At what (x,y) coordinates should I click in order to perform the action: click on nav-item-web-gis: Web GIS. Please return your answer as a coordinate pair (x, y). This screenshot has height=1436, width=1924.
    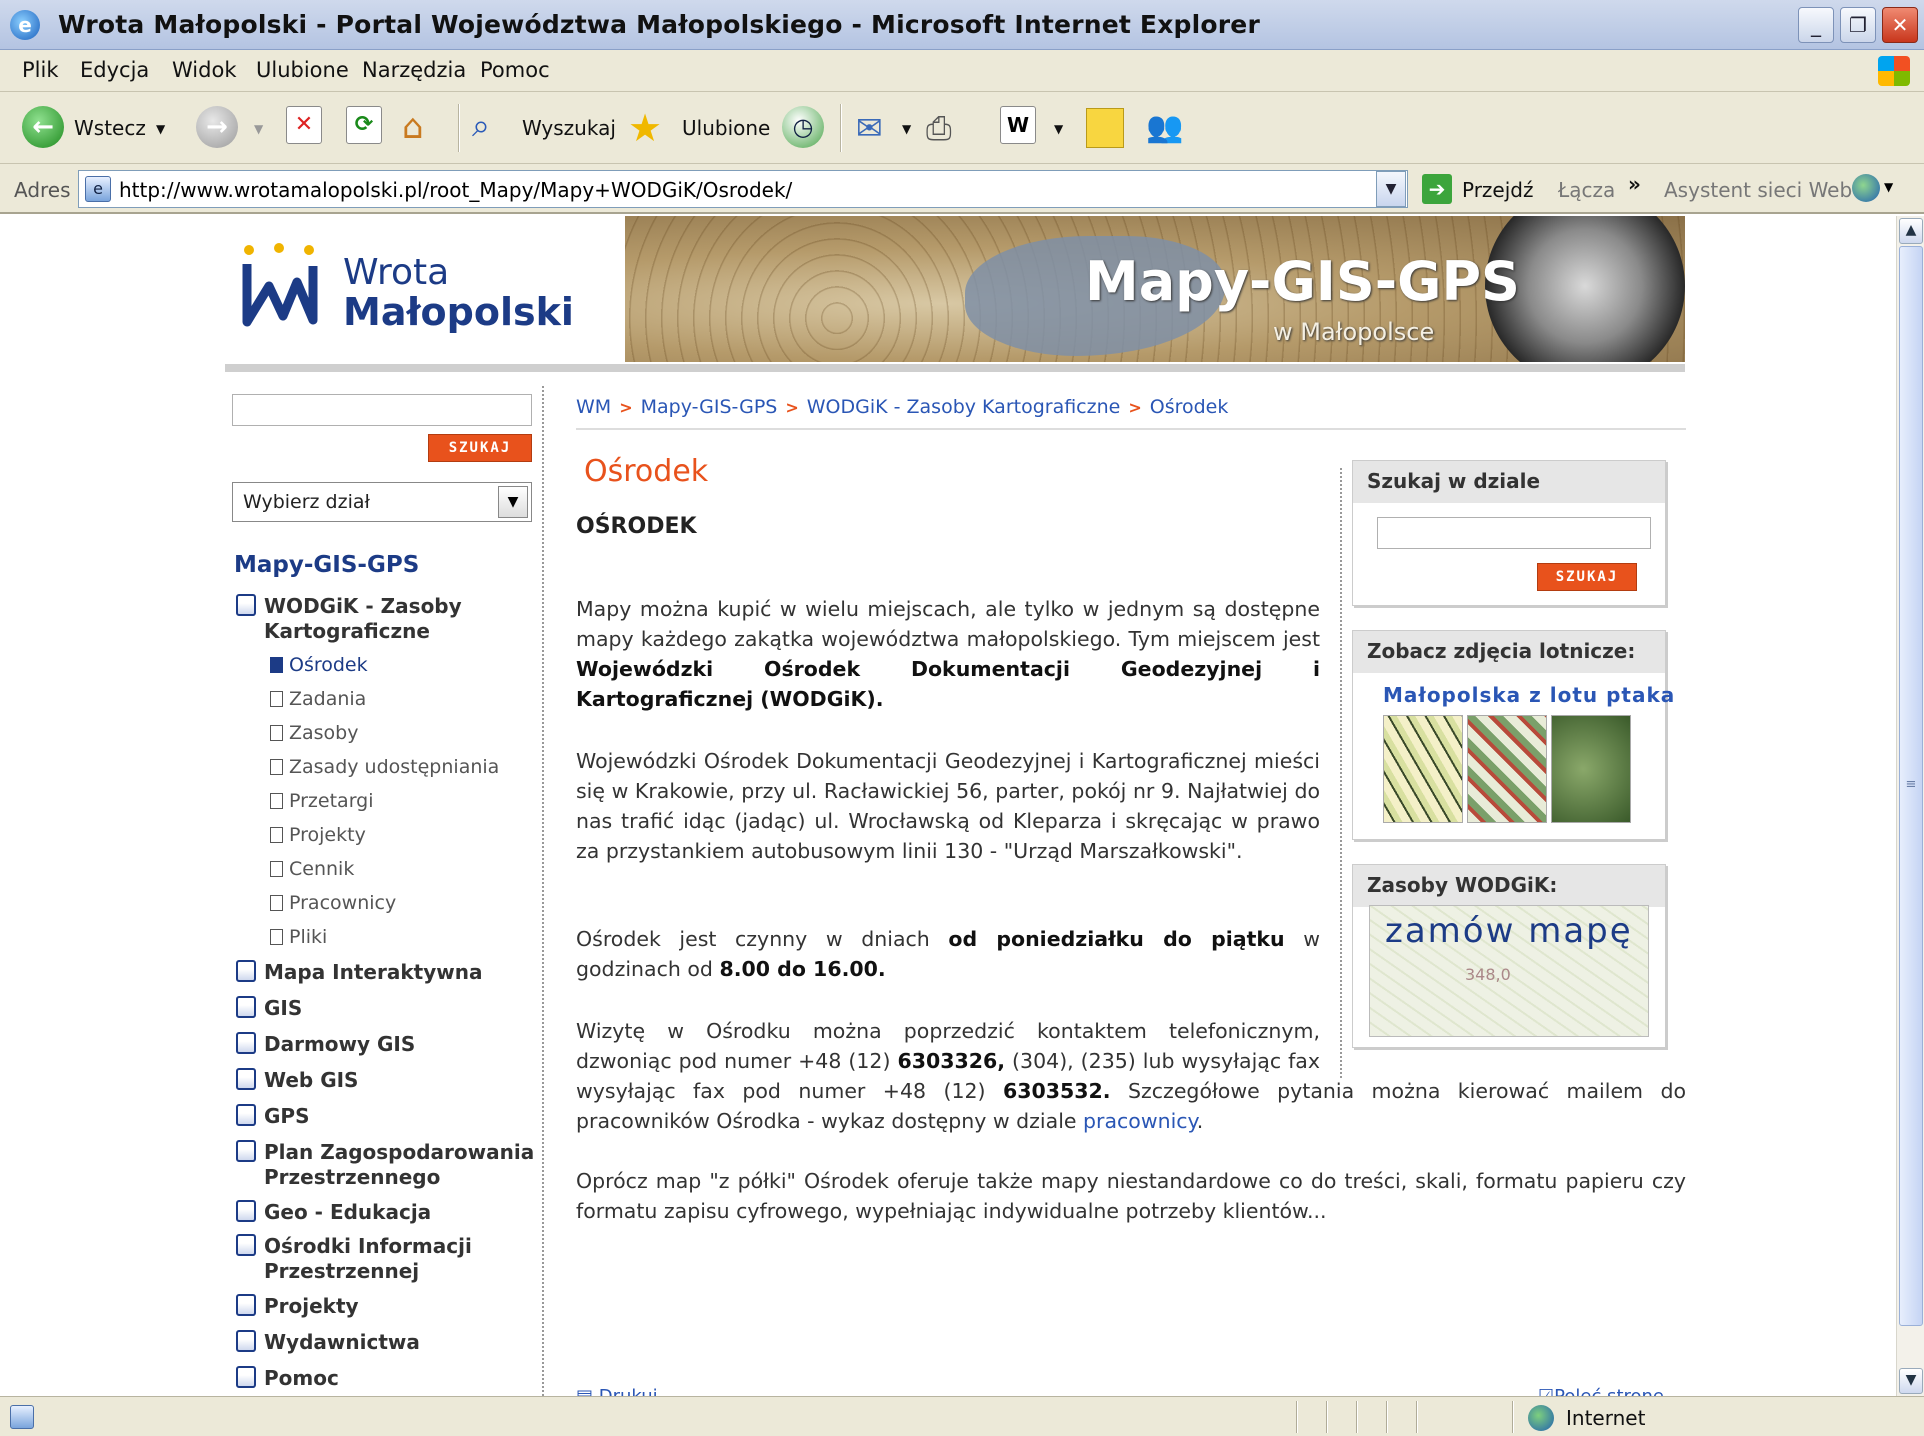
    Looking at the image, I should click on (297, 1080).